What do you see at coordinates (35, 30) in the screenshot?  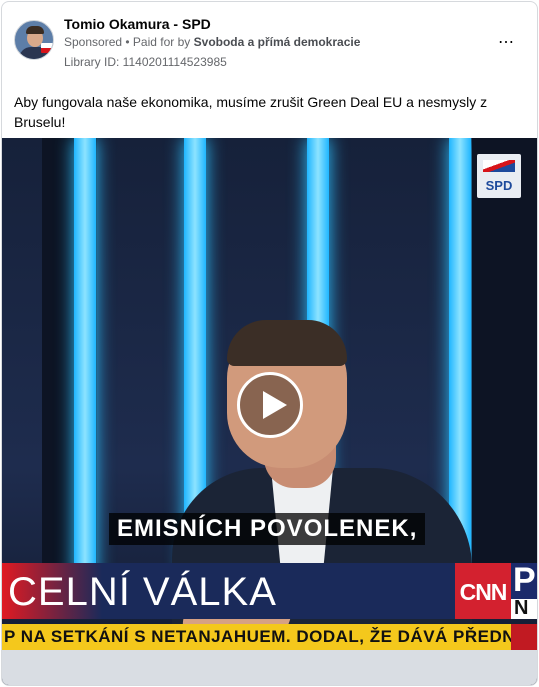 I see `avatar-hair` at bounding box center [35, 30].